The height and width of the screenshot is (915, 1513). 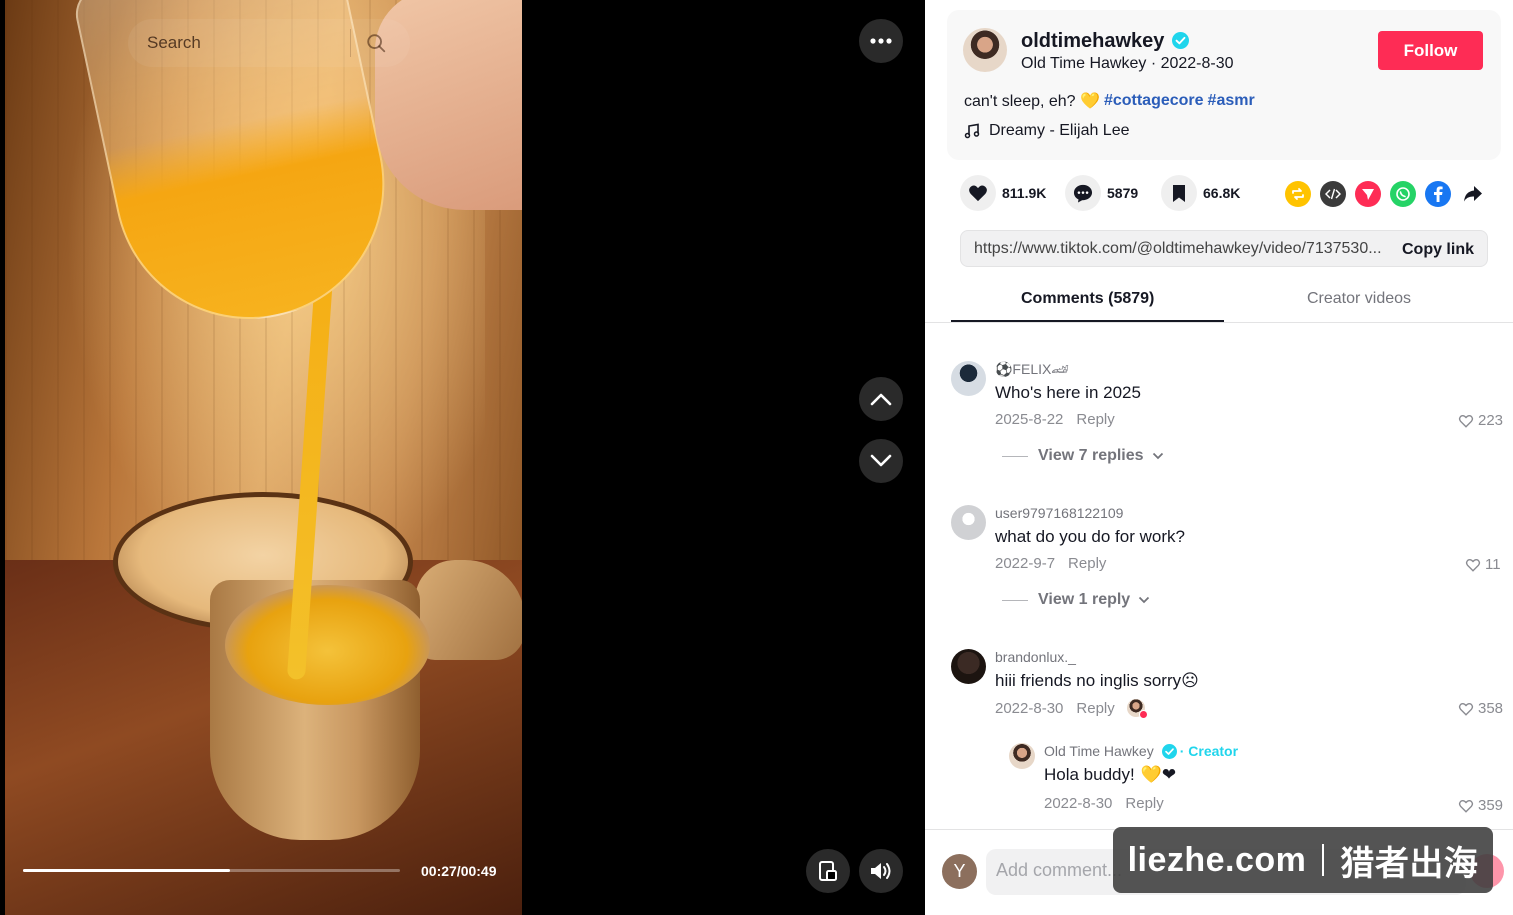 What do you see at coordinates (376, 43) in the screenshot?
I see `search-button` at bounding box center [376, 43].